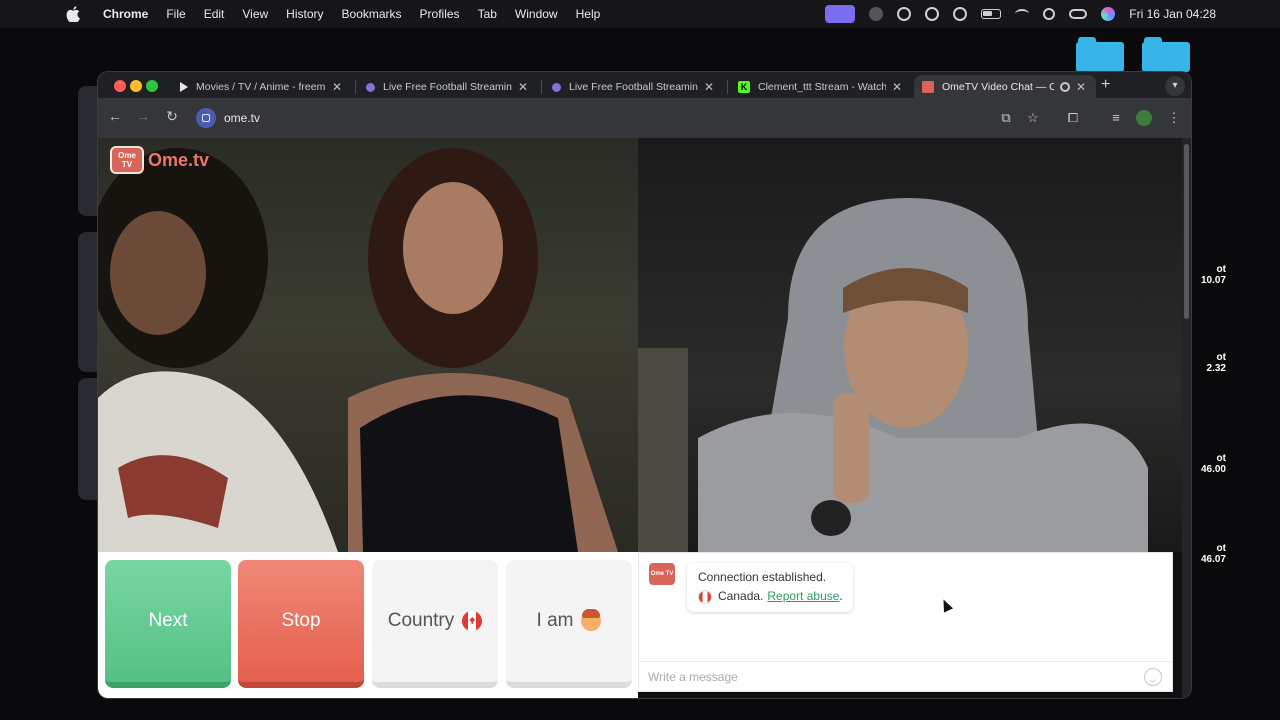 The width and height of the screenshot is (1280, 720). What do you see at coordinates (876, 14) in the screenshot?
I see `status-dot-icon` at bounding box center [876, 14].